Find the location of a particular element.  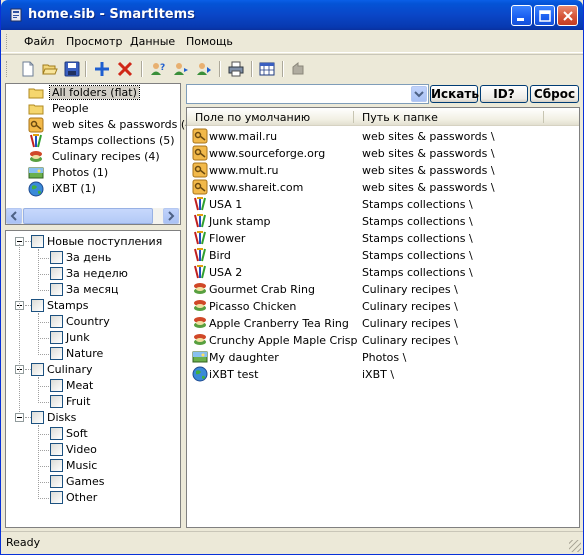

item-name: www.mult.ru is located at coordinates (244, 170).